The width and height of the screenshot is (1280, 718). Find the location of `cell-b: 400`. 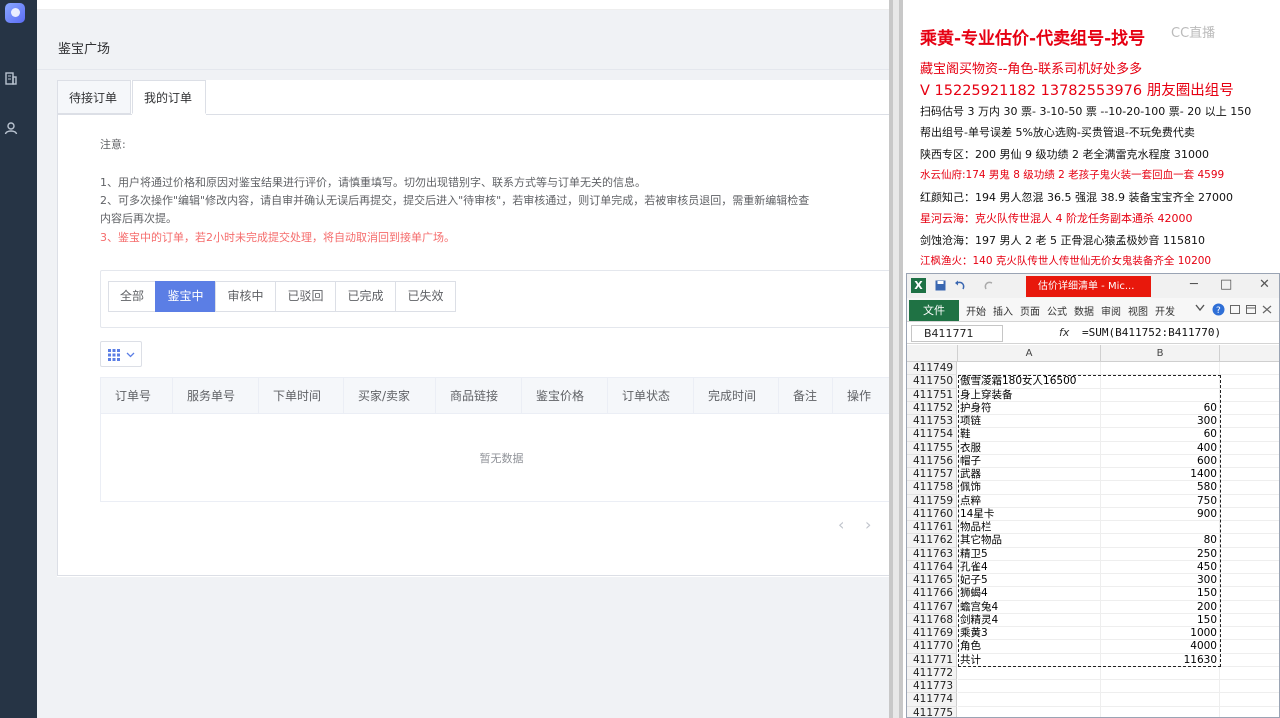

cell-b: 400 is located at coordinates (1160, 448).